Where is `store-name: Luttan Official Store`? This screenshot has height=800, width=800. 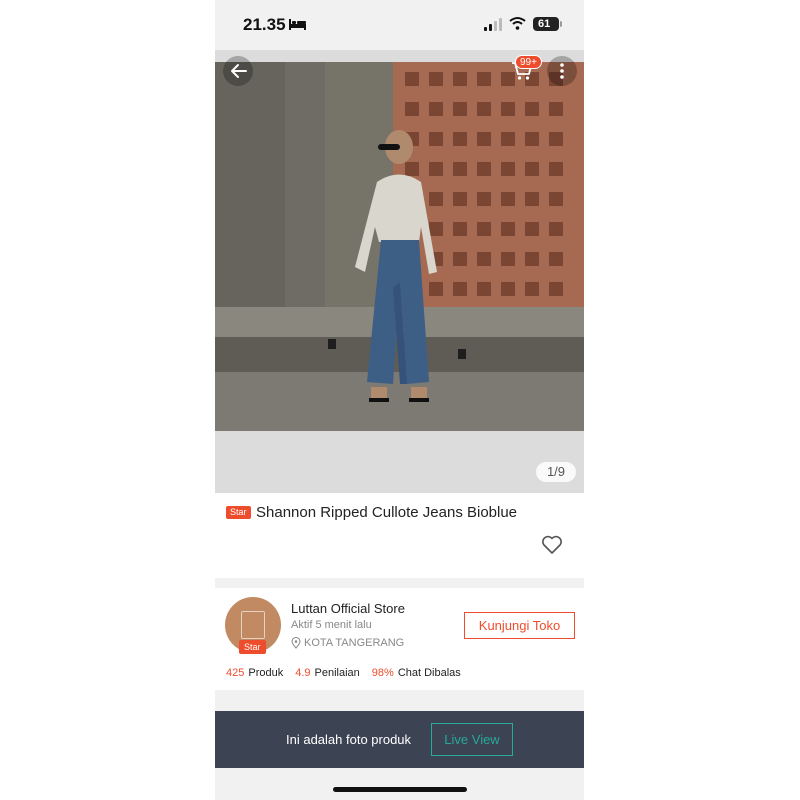
store-name: Luttan Official Store is located at coordinates (348, 608).